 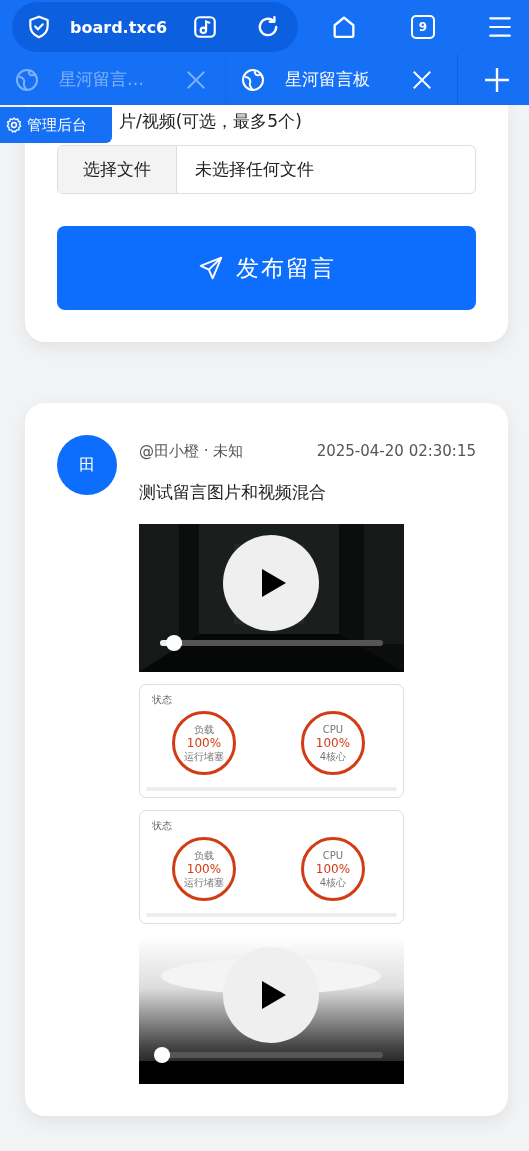 I want to click on url-text: board.txc6, so click(x=119, y=27).